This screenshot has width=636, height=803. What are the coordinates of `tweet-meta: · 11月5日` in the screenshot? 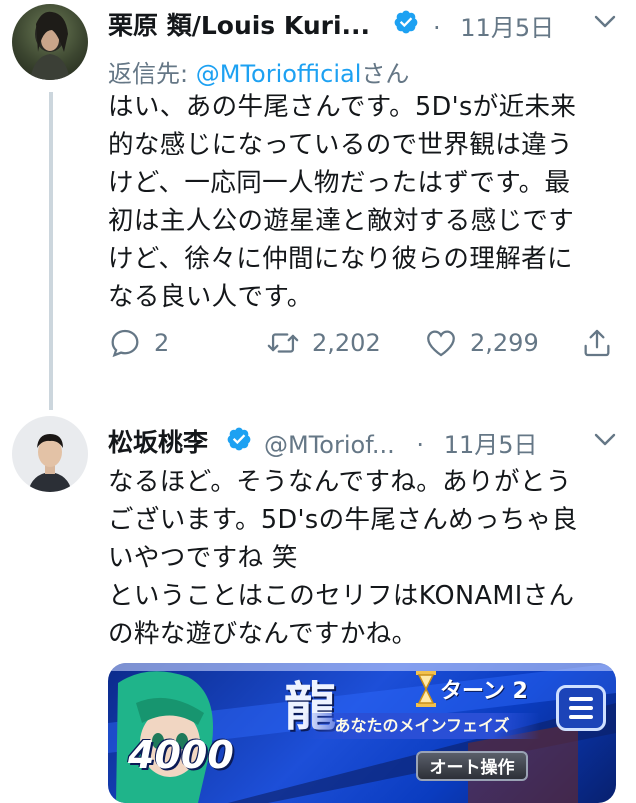 It's located at (493, 25).